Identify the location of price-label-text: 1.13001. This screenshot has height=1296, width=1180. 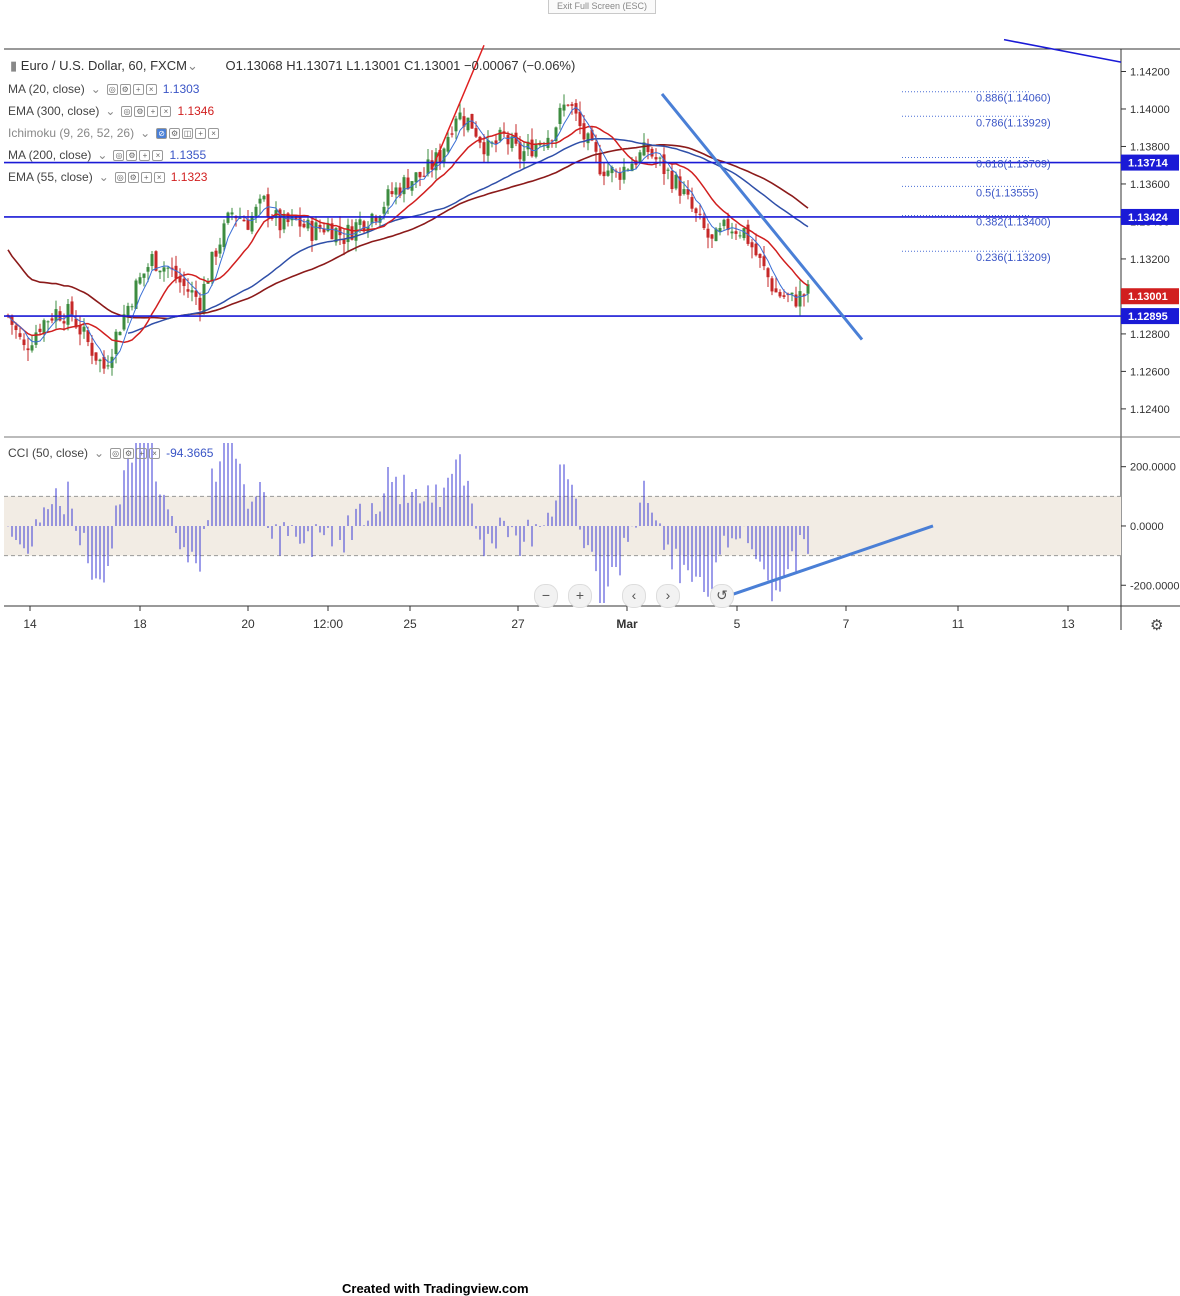
(1148, 297).